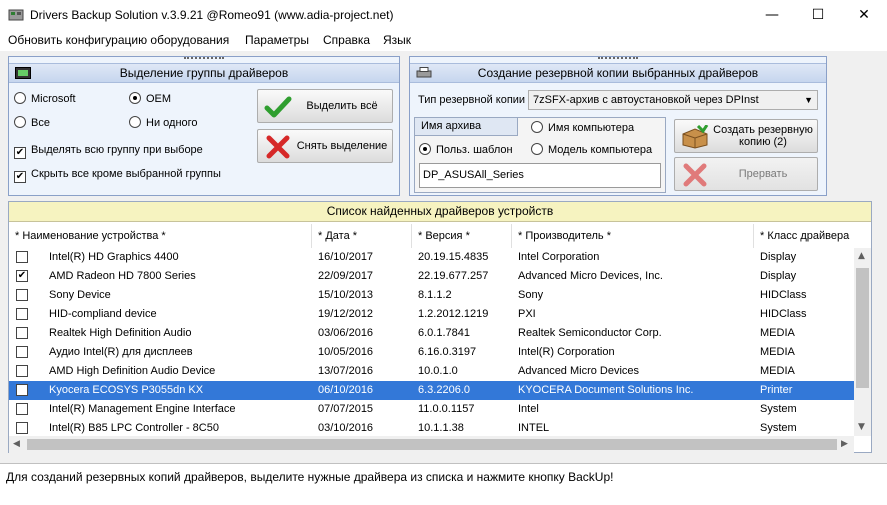 This screenshot has height=505, width=887. Describe the element at coordinates (772, 15) in the screenshot. I see `minimize-button: —` at that location.